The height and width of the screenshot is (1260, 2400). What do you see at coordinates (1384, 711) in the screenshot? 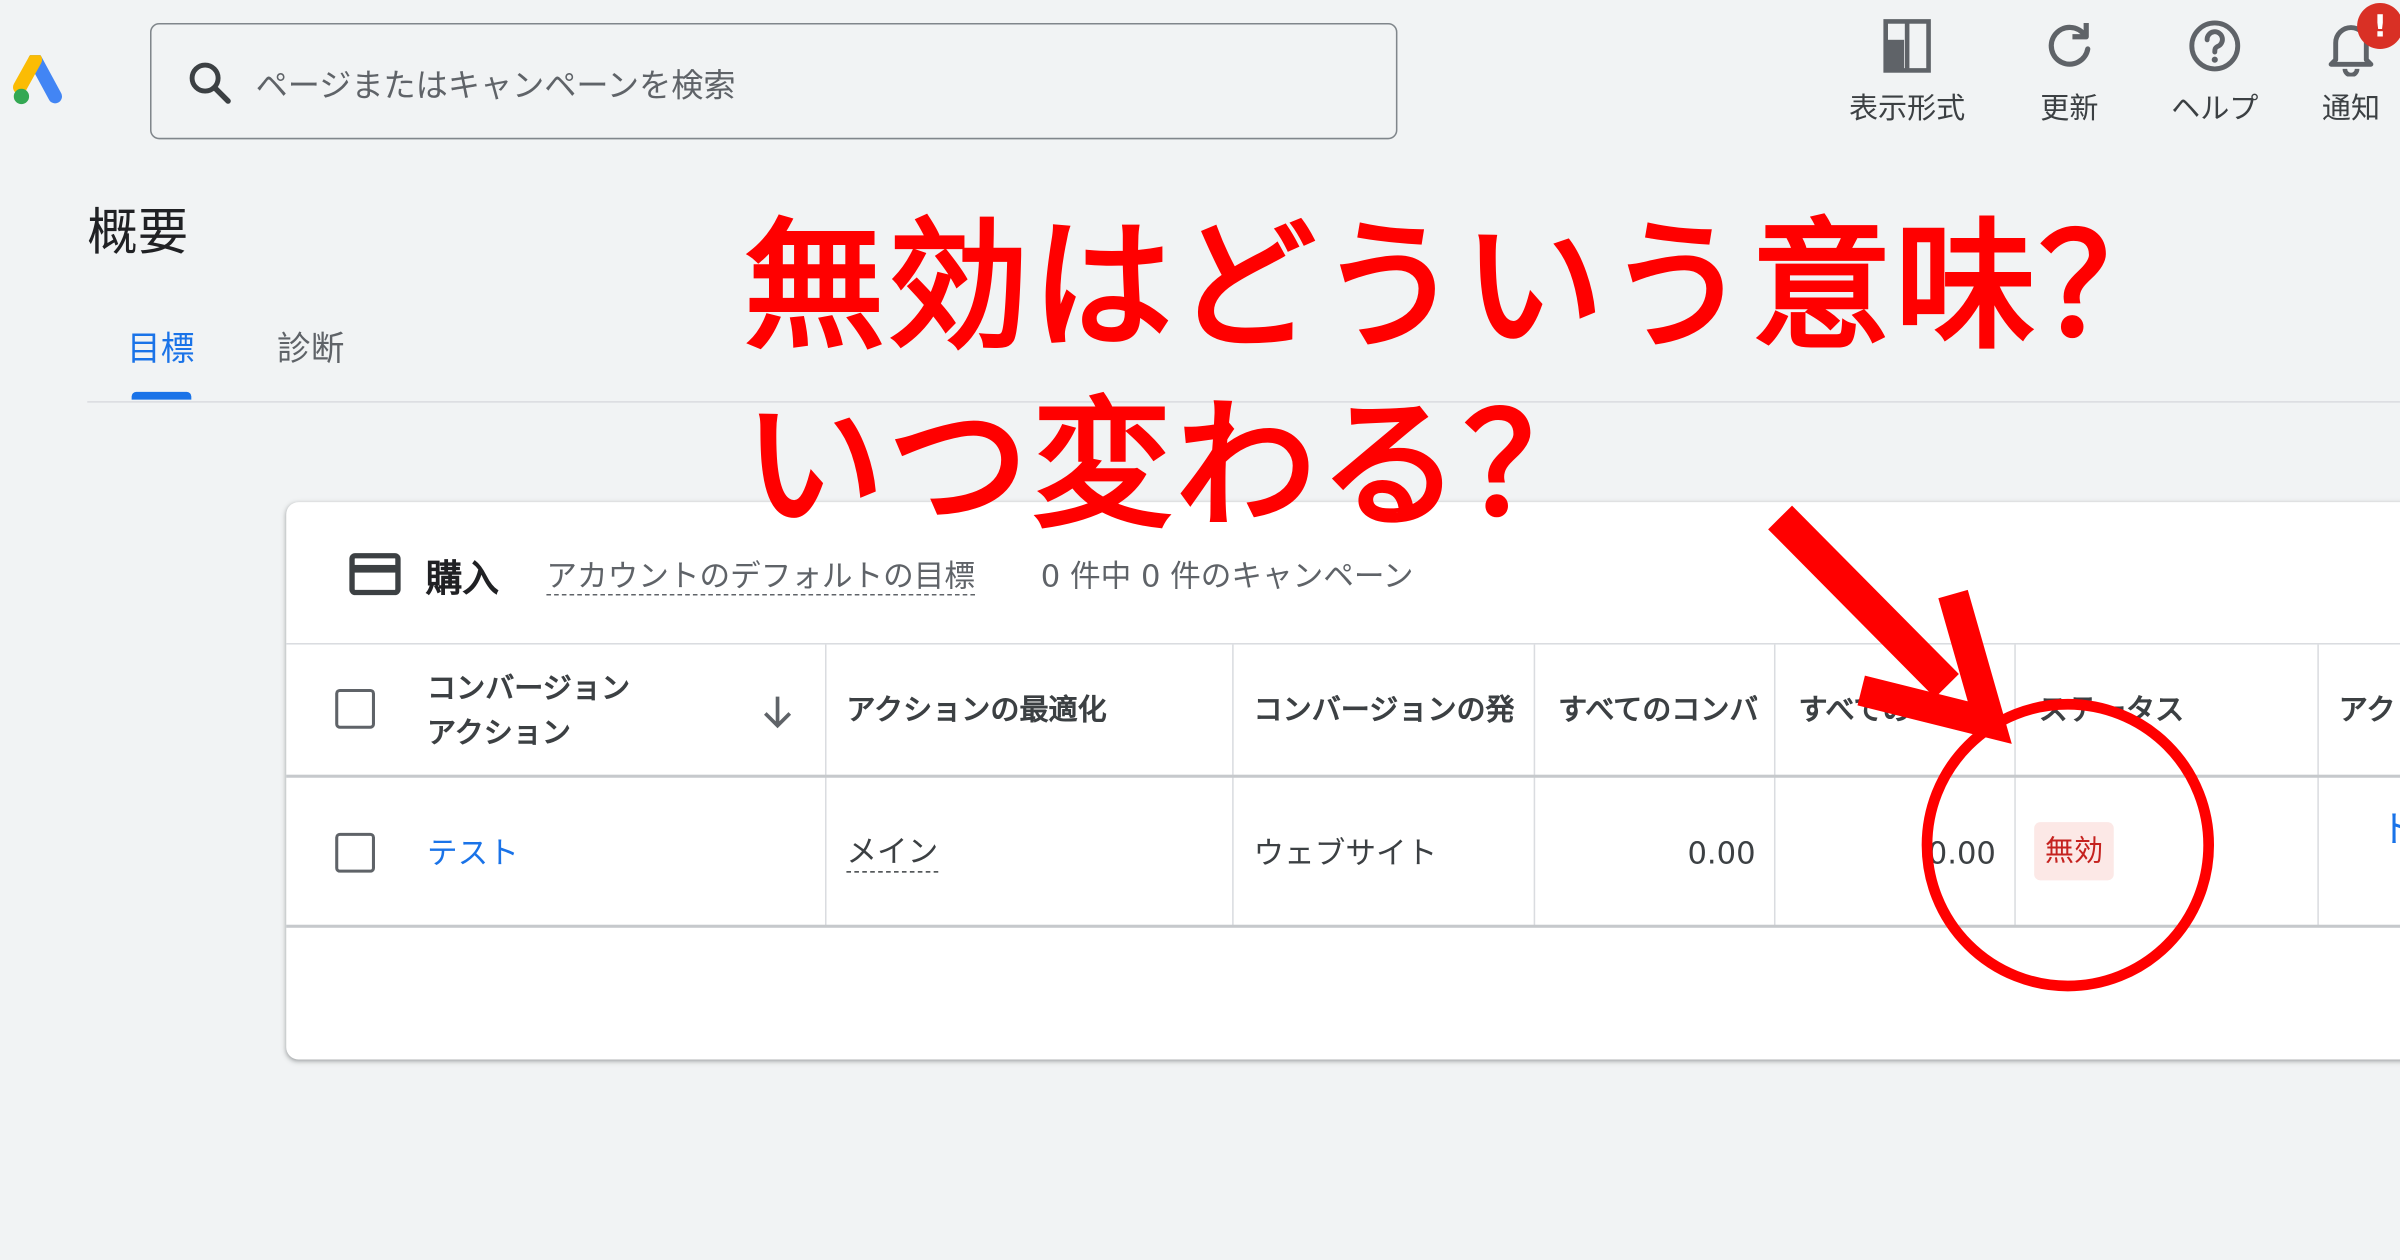
I see `column-header-conversion-source: コンバージョンの発` at bounding box center [1384, 711].